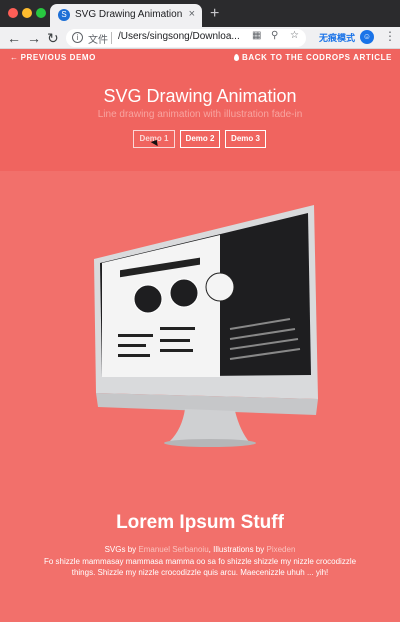 This screenshot has width=400, height=622. I want to click on incognito-avatar-icon: ☺, so click(367, 37).